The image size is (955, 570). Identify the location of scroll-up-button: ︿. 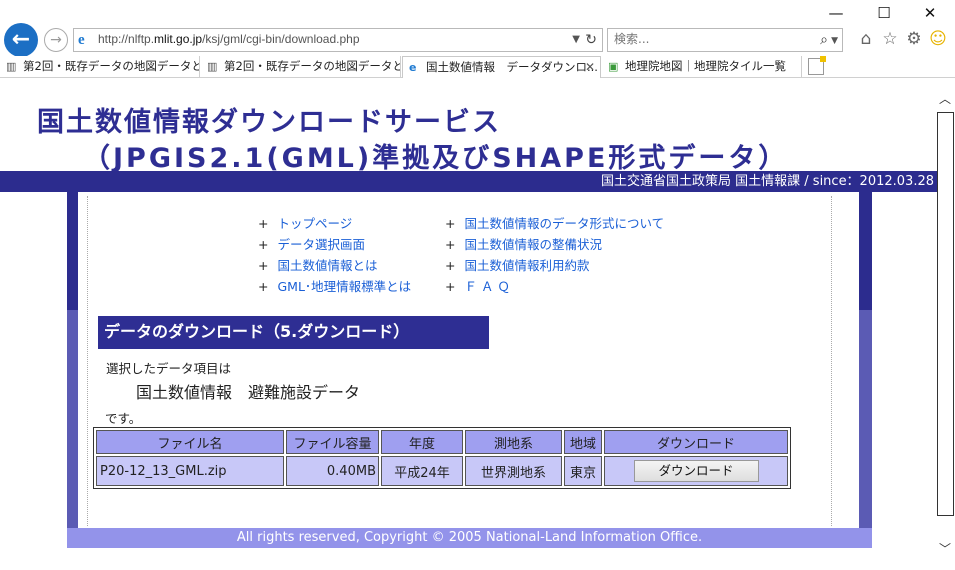
(945, 98).